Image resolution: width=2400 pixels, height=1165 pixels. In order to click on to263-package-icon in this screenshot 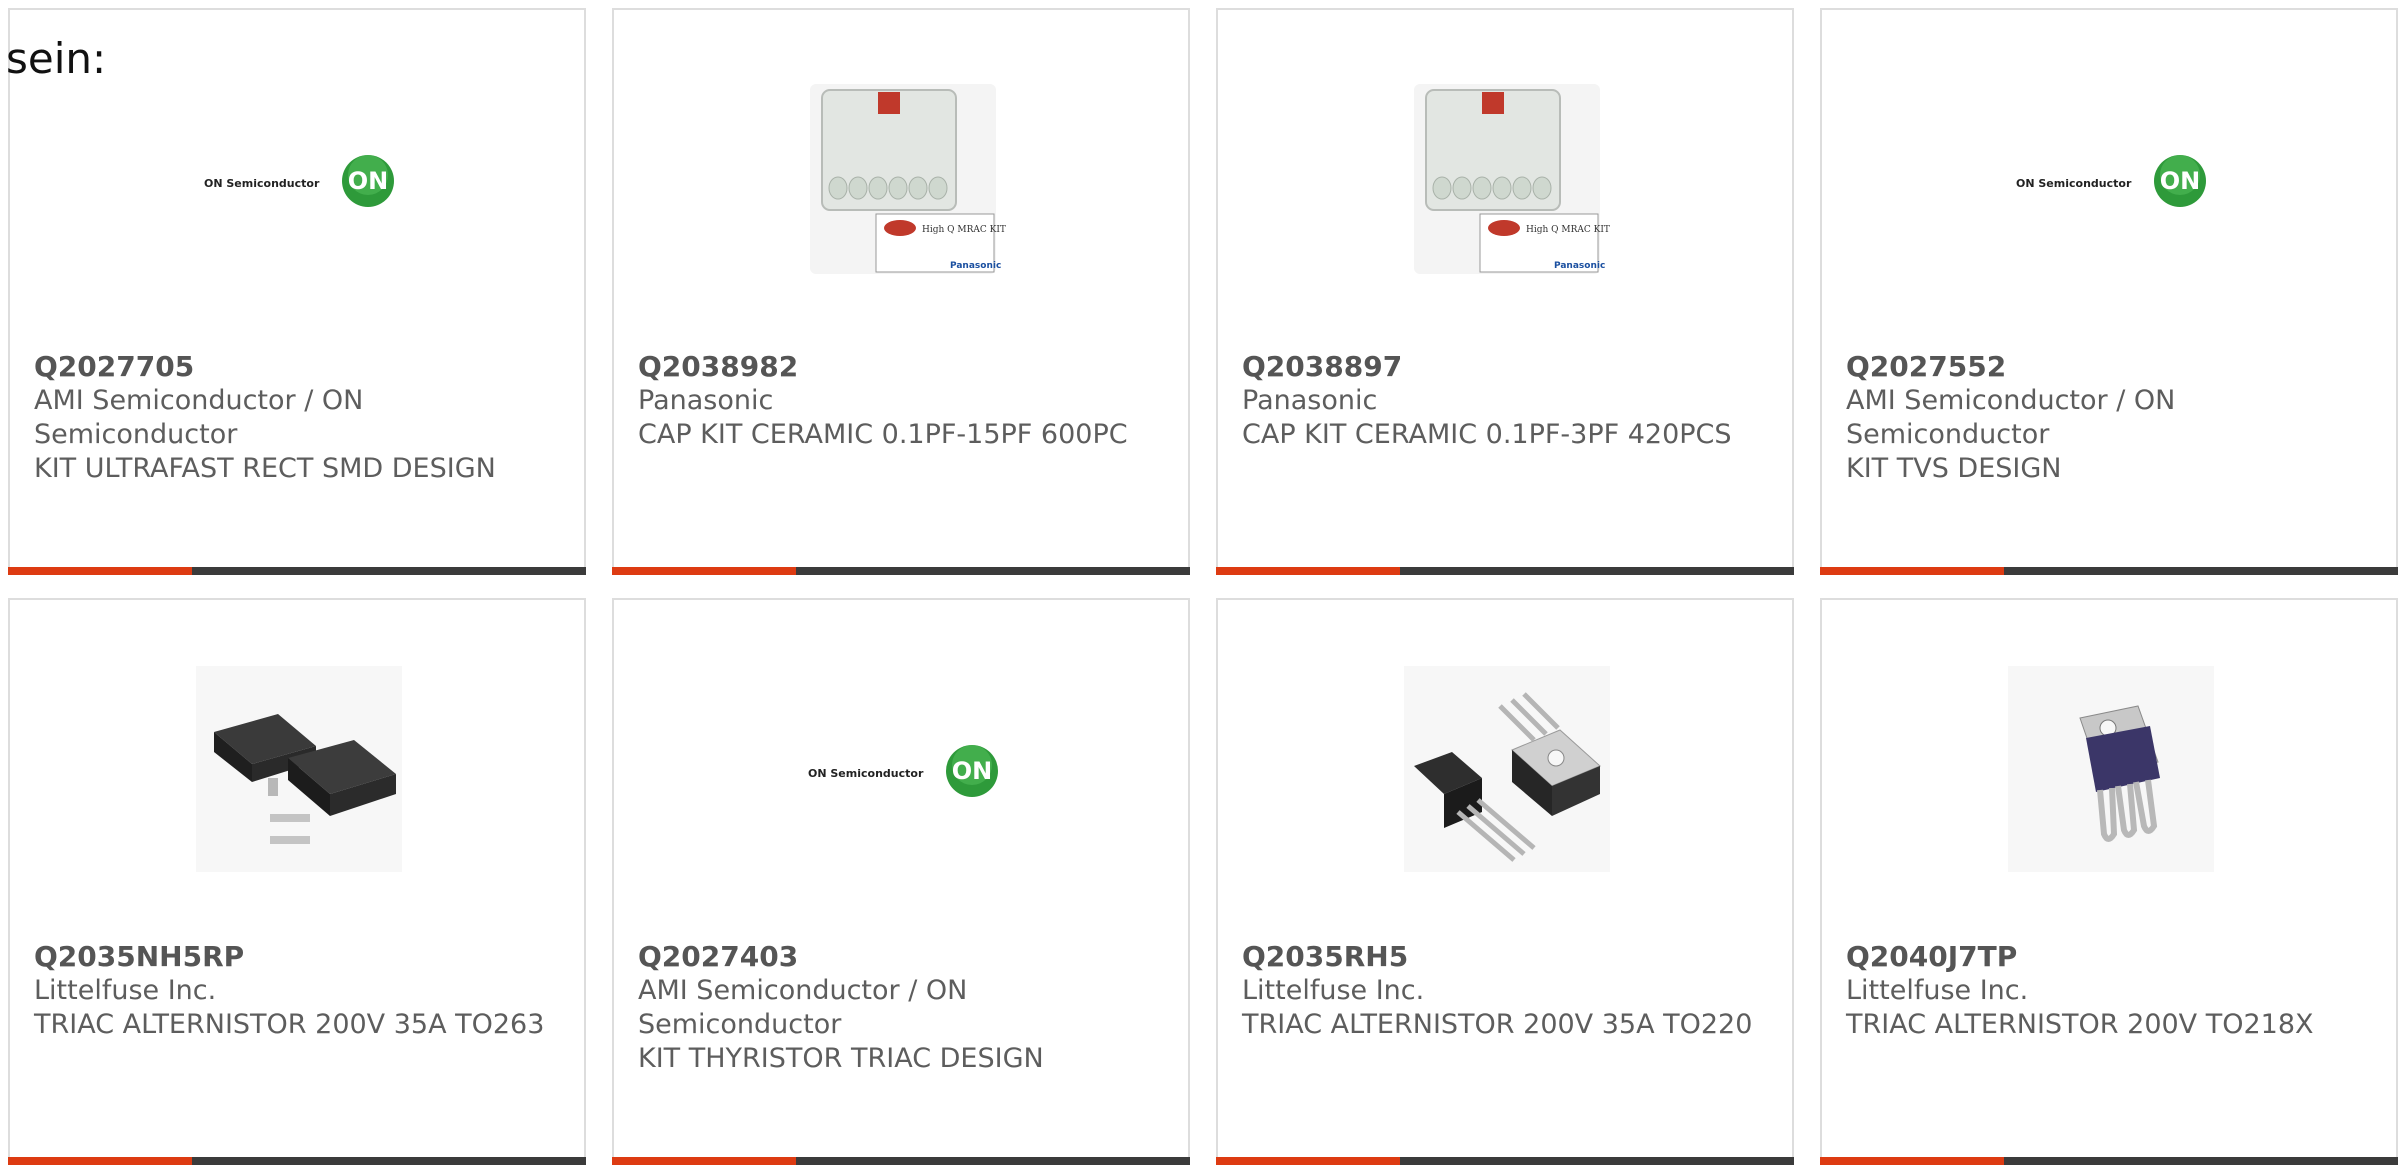, I will do `click(299, 769)`.